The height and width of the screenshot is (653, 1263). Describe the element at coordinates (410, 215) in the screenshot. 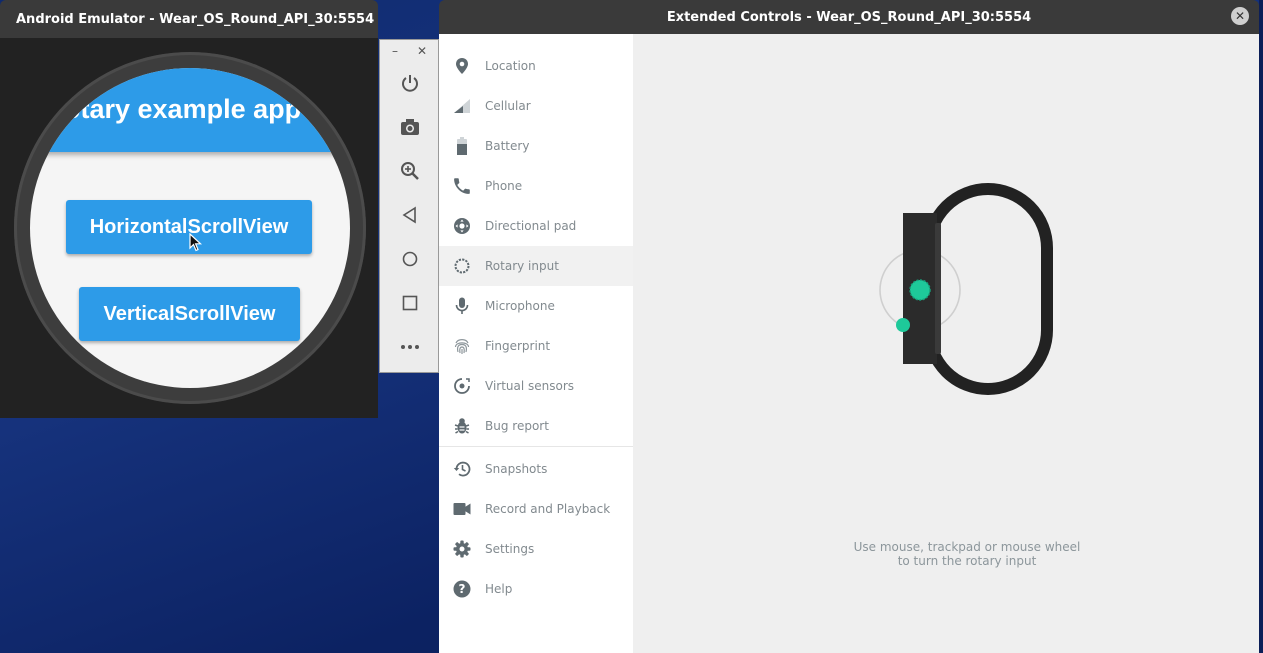

I see `back-icon` at that location.